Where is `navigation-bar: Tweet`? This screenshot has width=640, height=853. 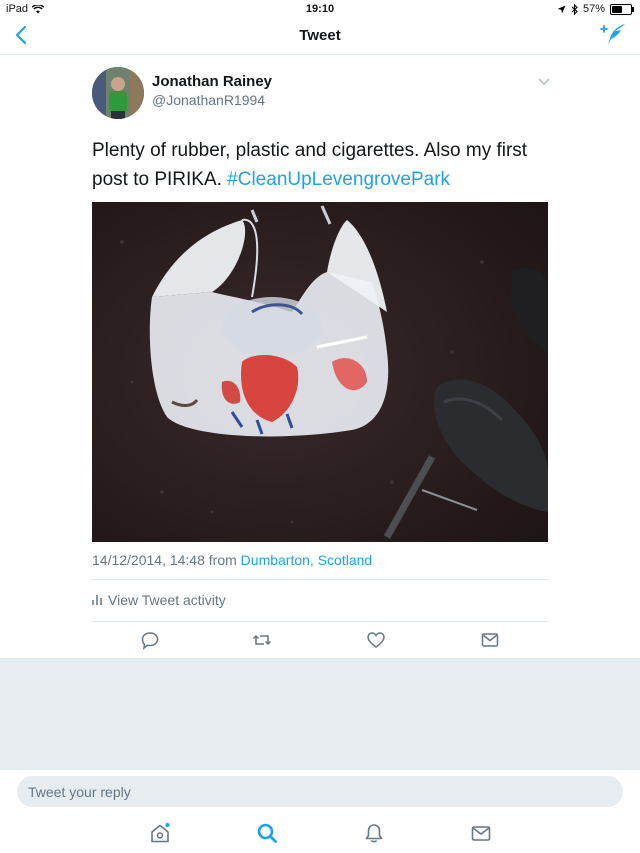
navigation-bar: Tweet is located at coordinates (320, 36).